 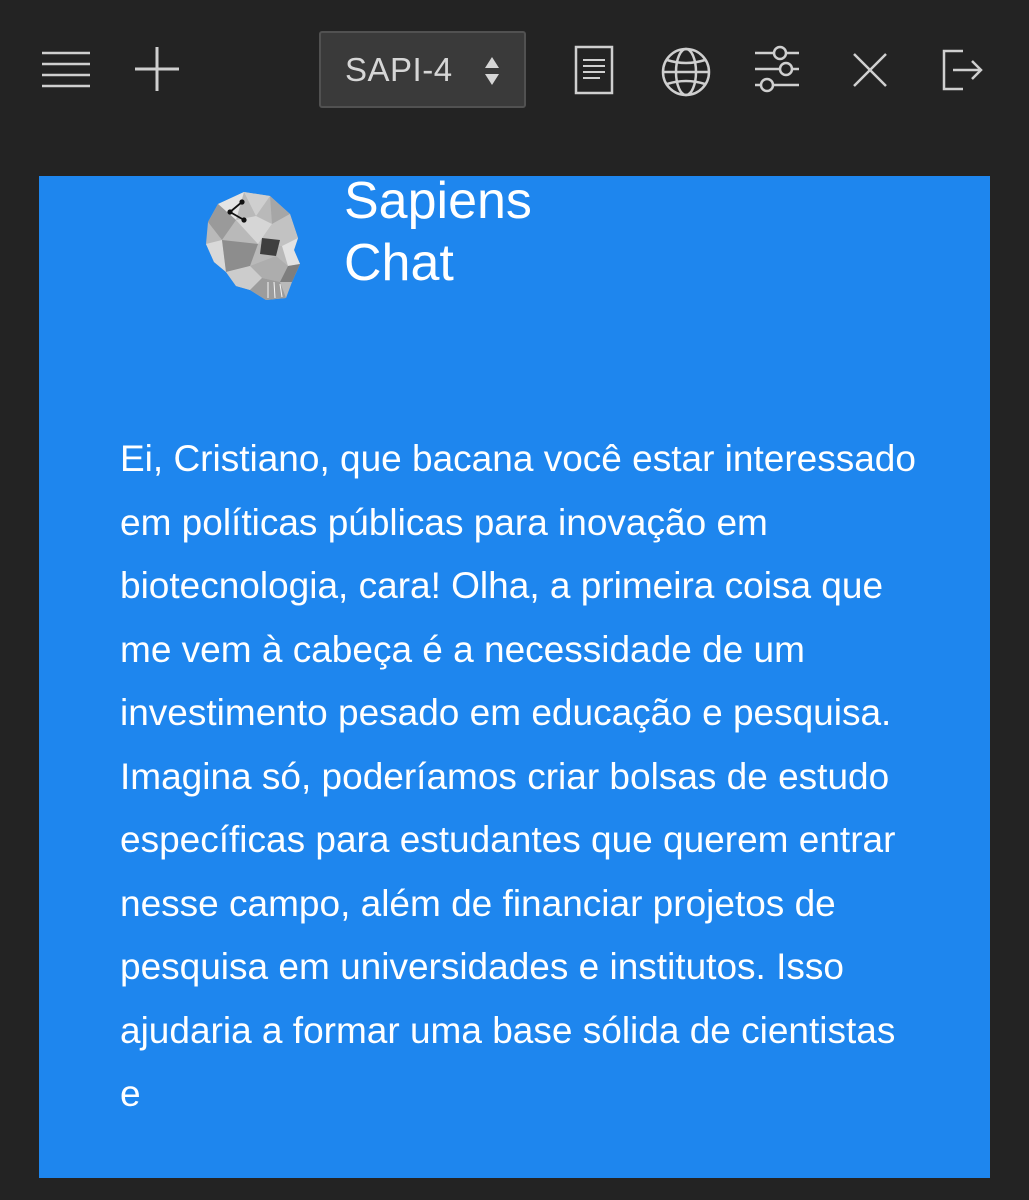 I want to click on menu-icon, so click(x=66, y=69).